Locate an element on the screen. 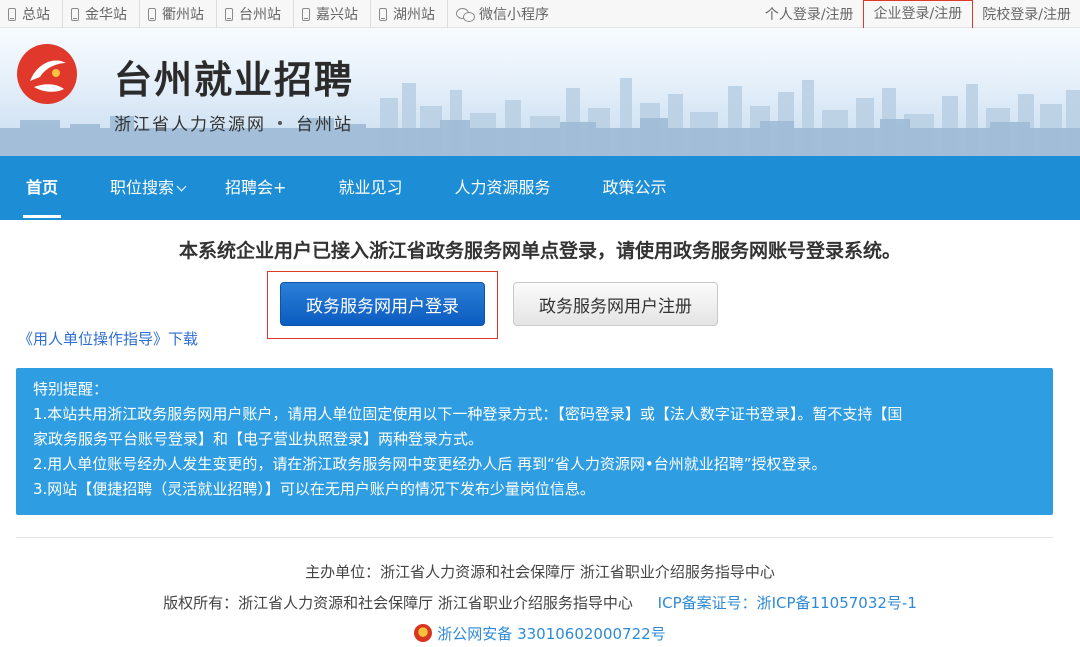  nav-item-label: 政策公示 is located at coordinates (634, 187).